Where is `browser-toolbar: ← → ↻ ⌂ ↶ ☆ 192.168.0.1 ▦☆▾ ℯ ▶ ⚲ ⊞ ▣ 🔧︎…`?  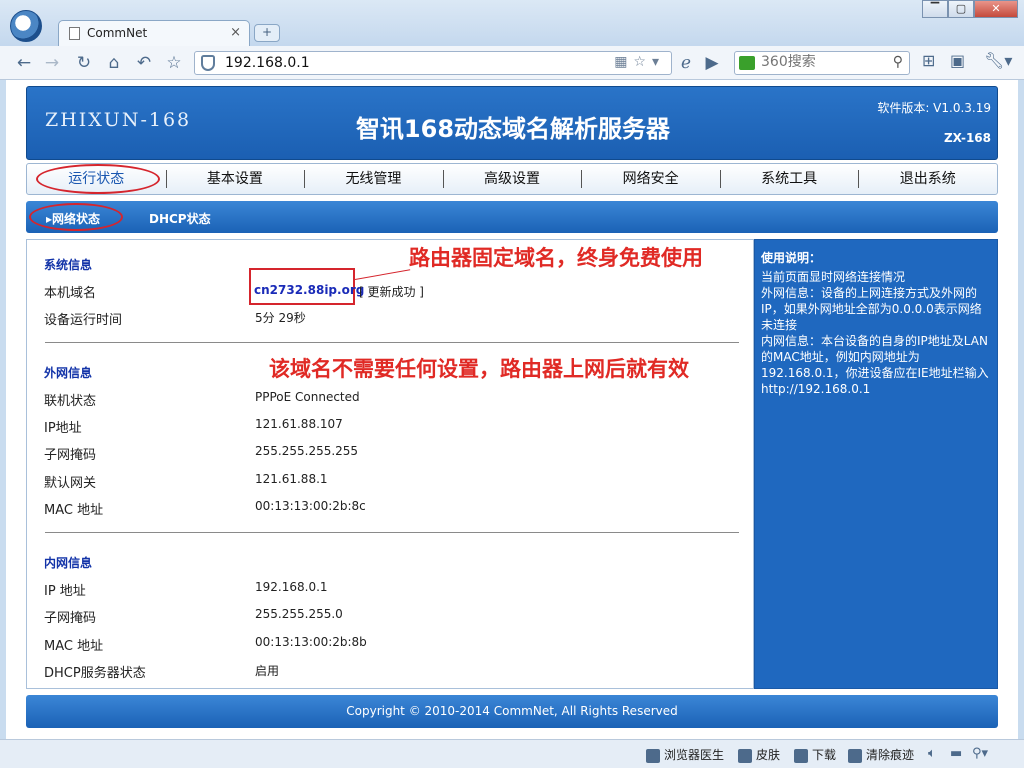 browser-toolbar: ← → ↻ ⌂ ↶ ☆ 192.168.0.1 ▦☆▾ ℯ ▶ ⚲ ⊞ ▣ 🔧︎… is located at coordinates (512, 63).